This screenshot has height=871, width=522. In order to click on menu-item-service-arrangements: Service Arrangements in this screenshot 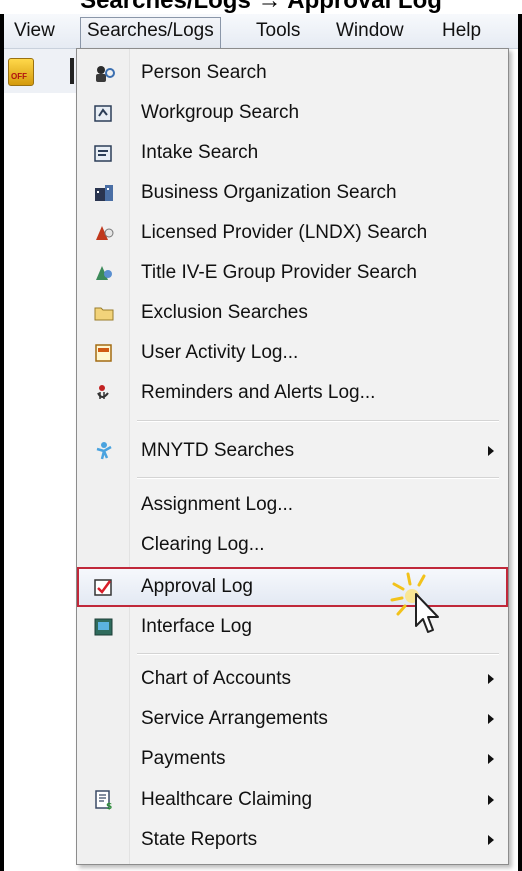, I will do `click(292, 719)`.